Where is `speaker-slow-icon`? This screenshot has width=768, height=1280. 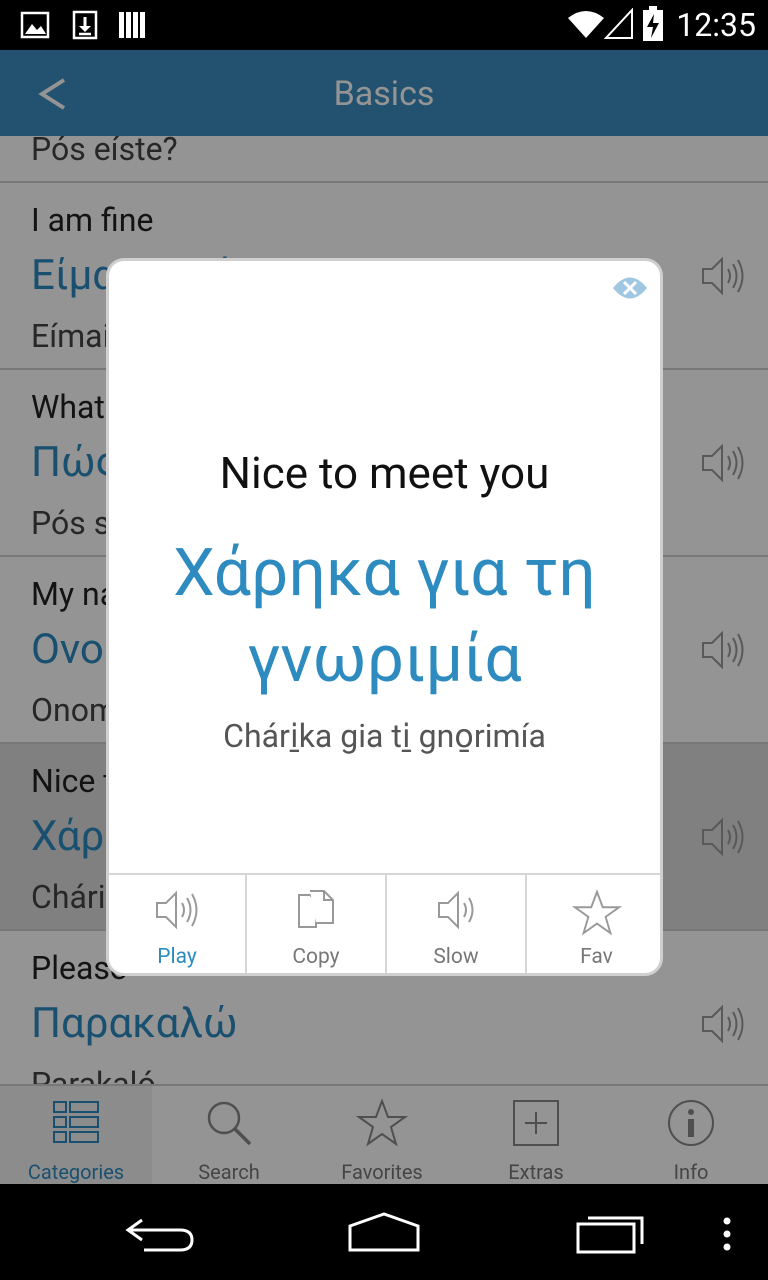
speaker-slow-icon is located at coordinates (456, 910).